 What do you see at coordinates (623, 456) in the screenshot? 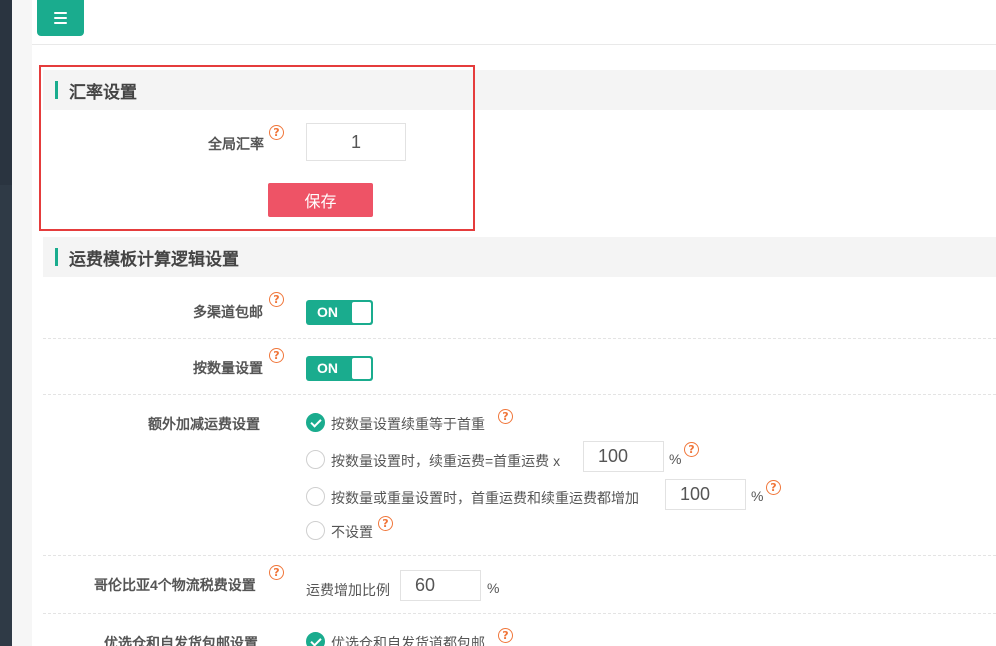
I see `continued-fee-multiplier-input: 100` at bounding box center [623, 456].